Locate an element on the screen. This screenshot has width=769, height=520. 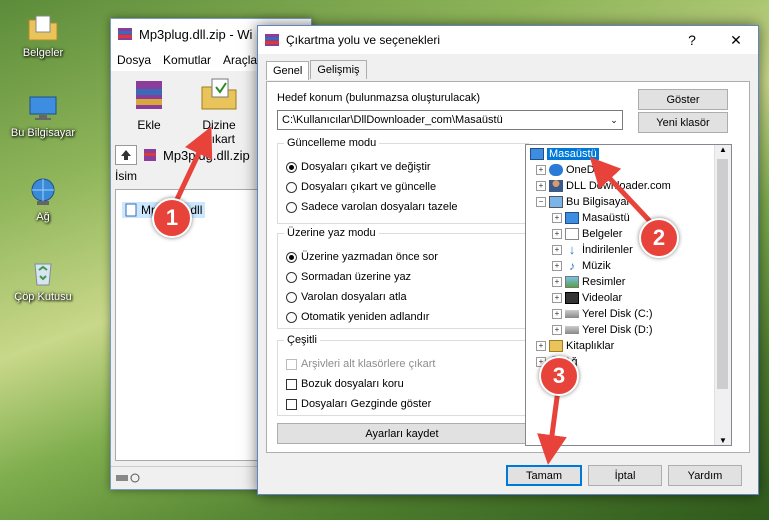
callout-2: 2 is located at coordinates (659, 238).